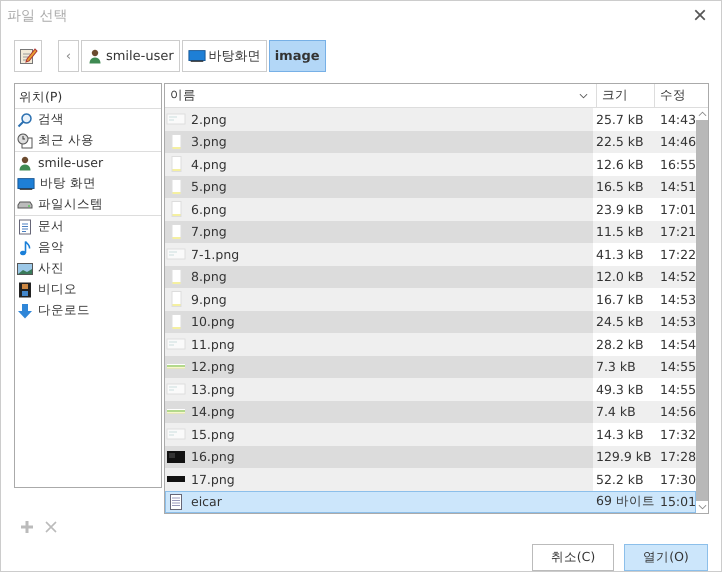 Image resolution: width=722 pixels, height=572 pixels. Describe the element at coordinates (677, 187) in the screenshot. I see `file-time: 14:51` at that location.